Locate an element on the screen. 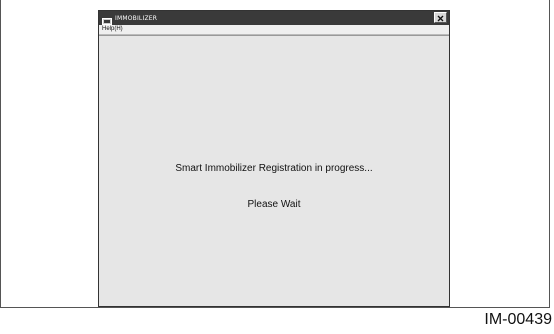 The width and height of the screenshot is (554, 334). menu-bar: Help(H) is located at coordinates (274, 30).